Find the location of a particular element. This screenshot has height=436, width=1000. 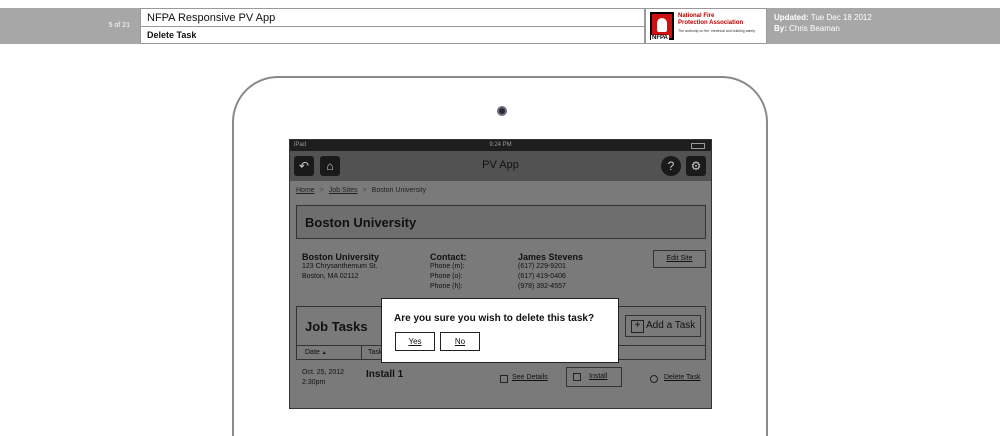

updated-value: Tue Dec 18 2012 is located at coordinates (841, 17).